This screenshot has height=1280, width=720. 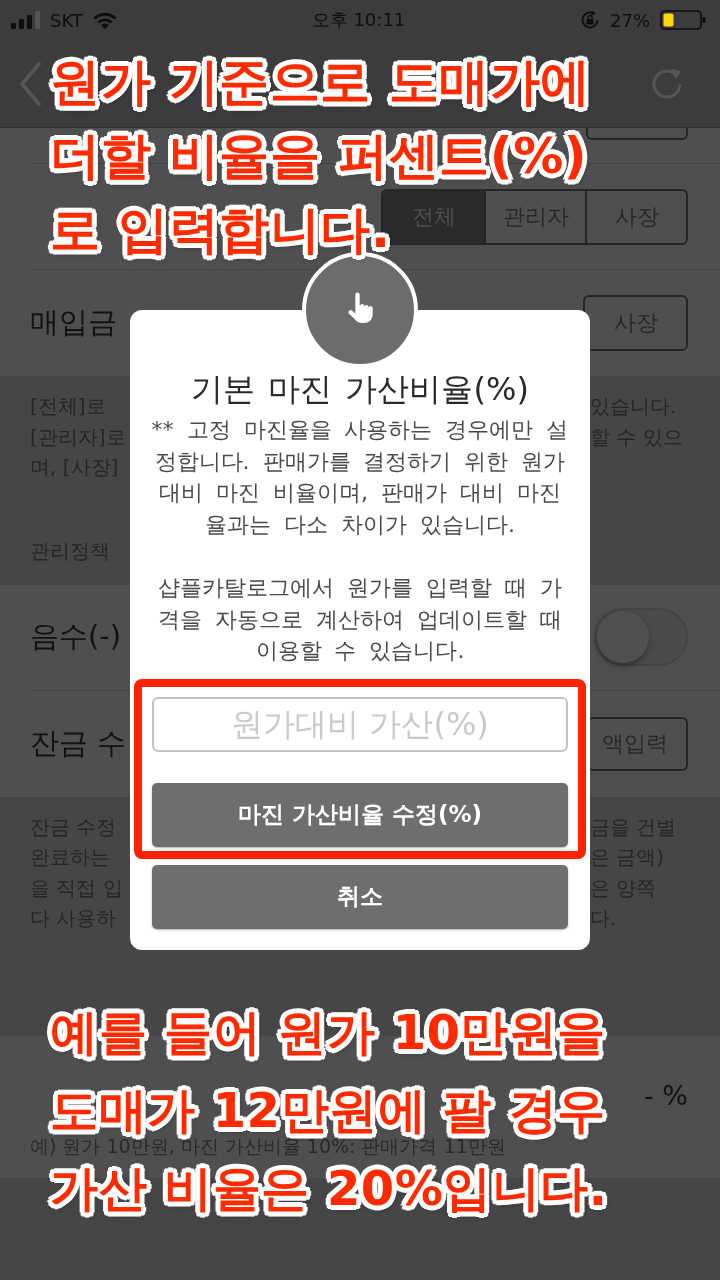 I want to click on annotation-line: 예를 들어 원가 10만원을, so click(x=328, y=1032).